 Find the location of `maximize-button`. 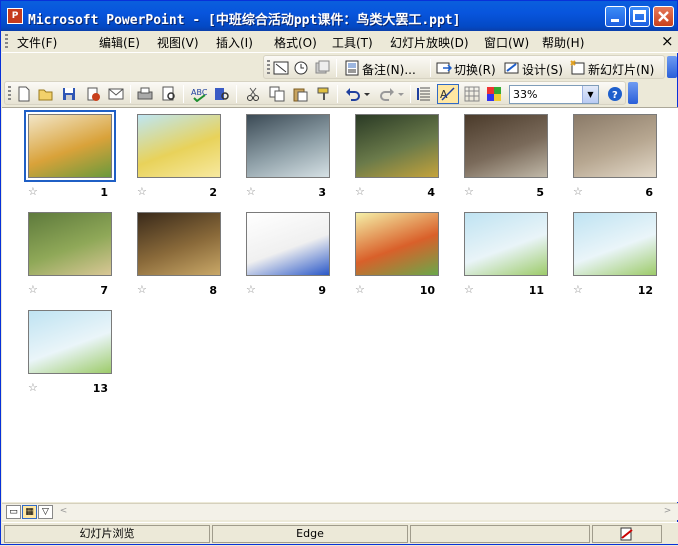

maximize-button is located at coordinates (639, 16).